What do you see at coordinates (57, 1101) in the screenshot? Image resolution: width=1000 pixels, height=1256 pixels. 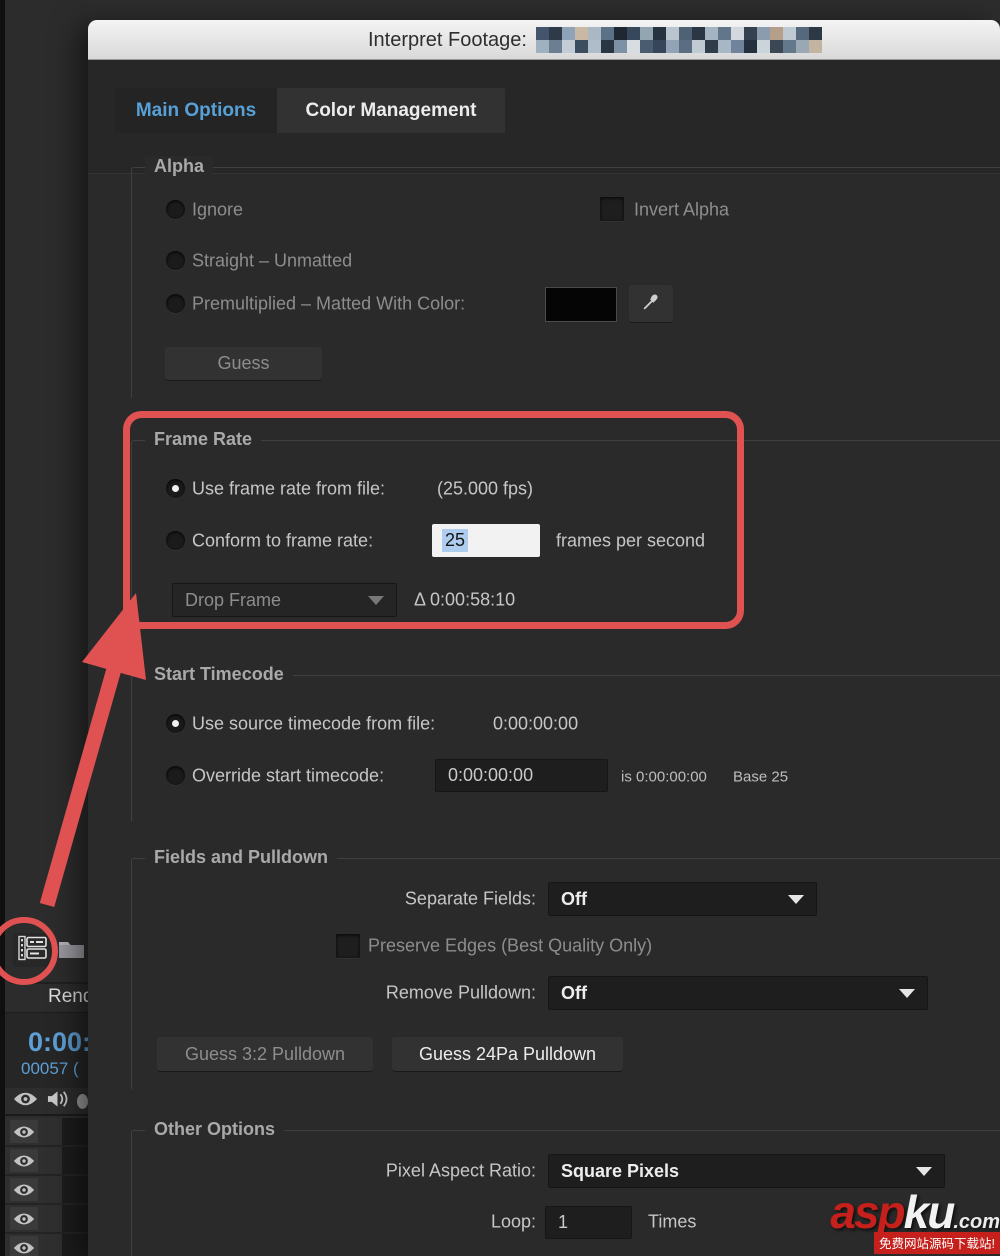 I see `audio-icon` at bounding box center [57, 1101].